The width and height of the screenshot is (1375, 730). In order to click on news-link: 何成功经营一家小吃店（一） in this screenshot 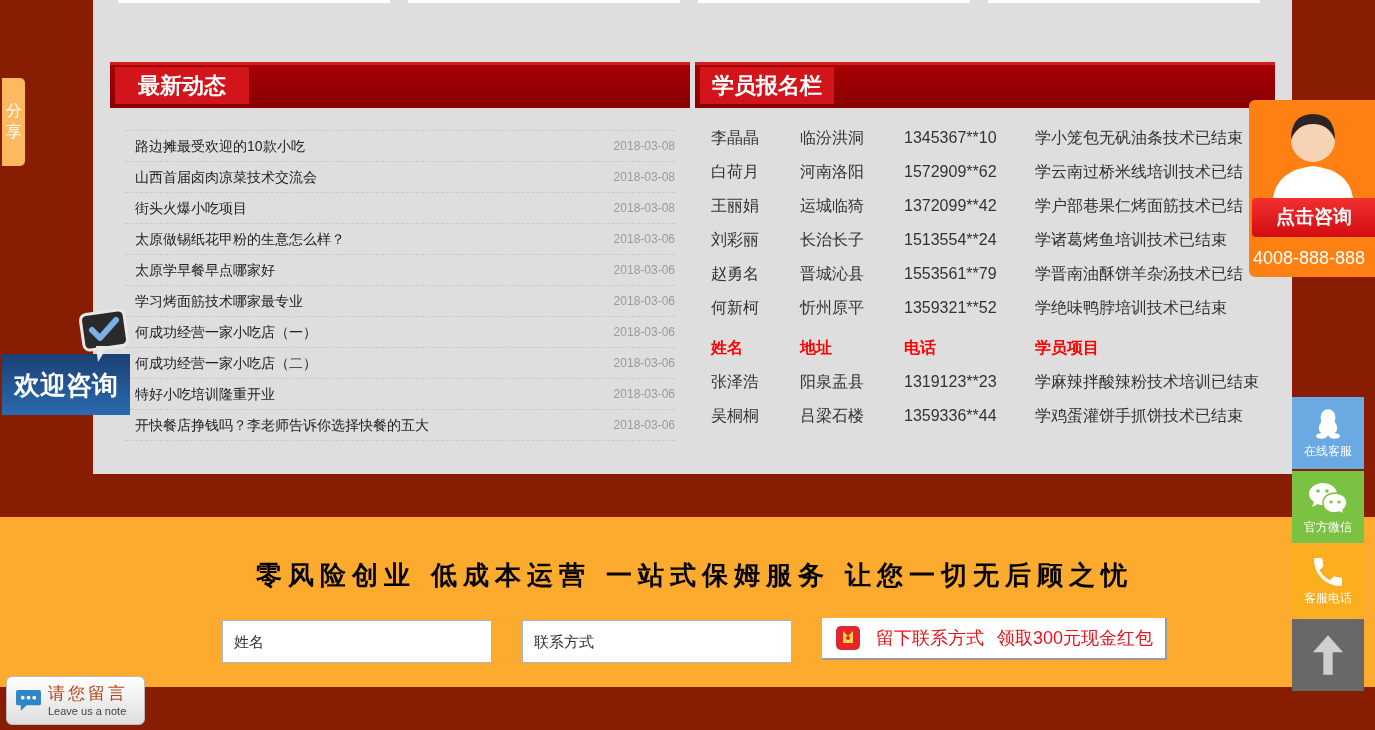, I will do `click(226, 332)`.